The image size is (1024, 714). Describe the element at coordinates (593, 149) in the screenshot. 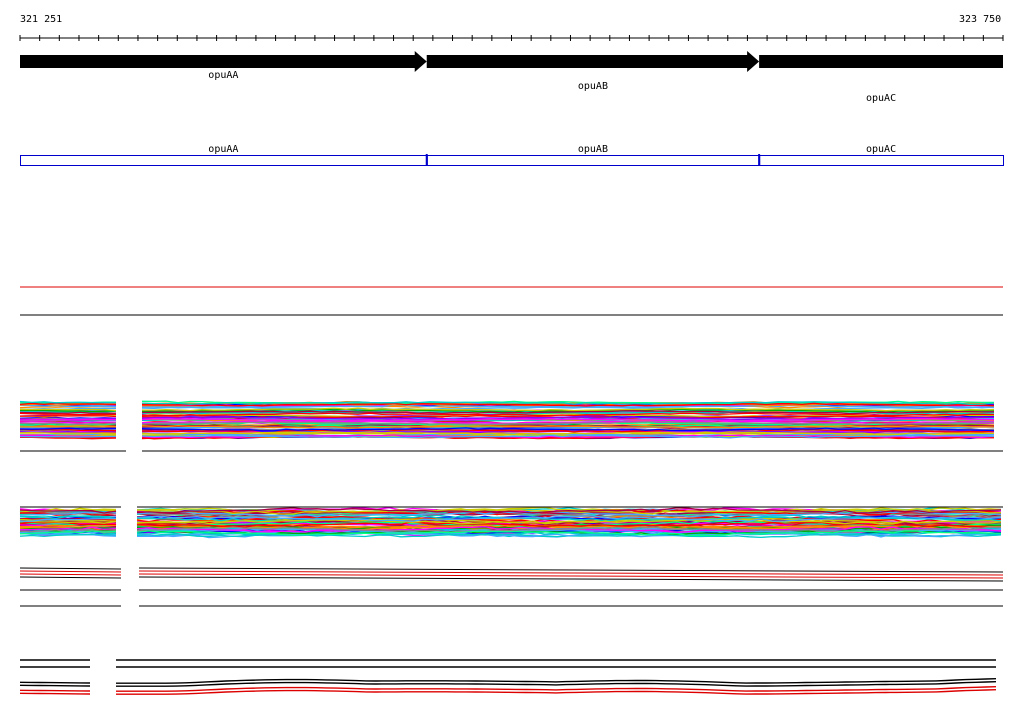

I see `operon-label: opuAB` at that location.